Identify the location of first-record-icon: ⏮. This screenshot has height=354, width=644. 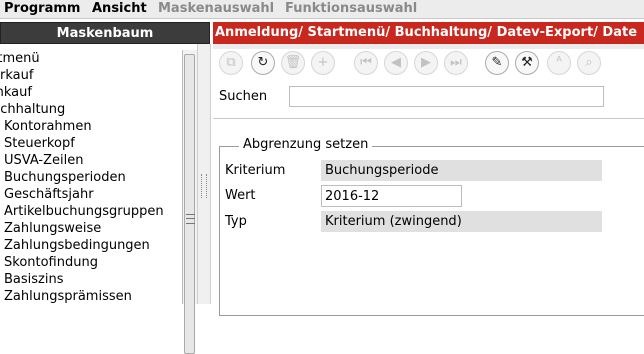
(366, 63).